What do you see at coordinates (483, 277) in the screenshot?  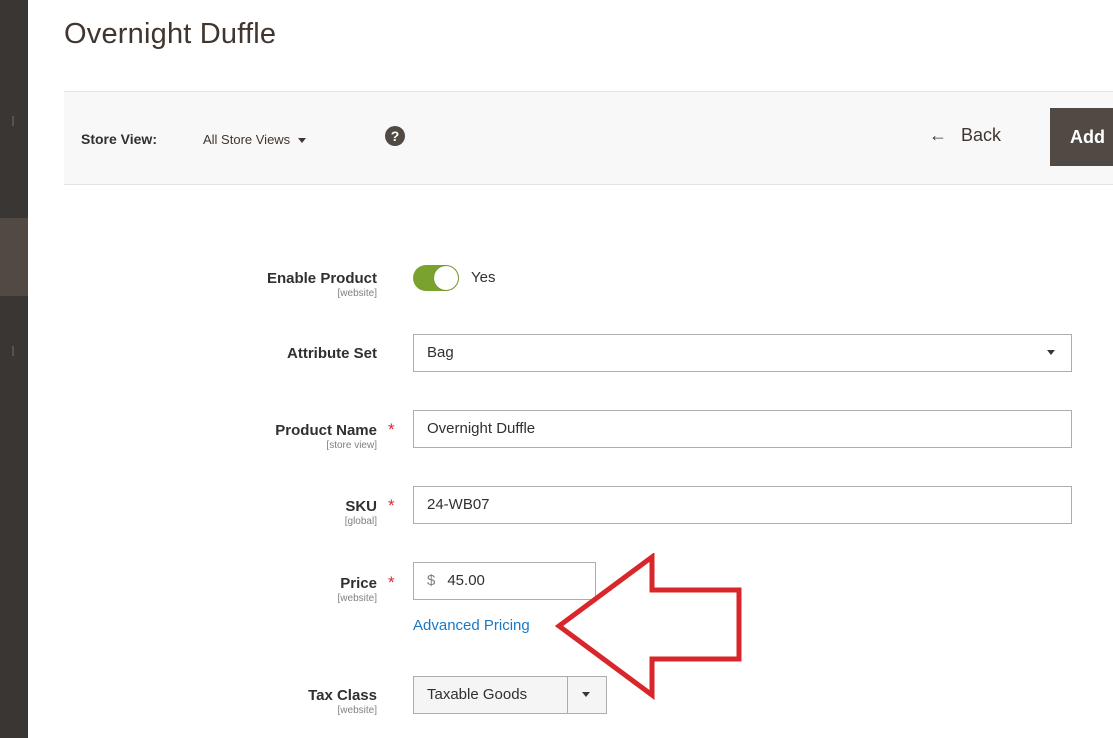 I see `enable-product-state: Yes` at bounding box center [483, 277].